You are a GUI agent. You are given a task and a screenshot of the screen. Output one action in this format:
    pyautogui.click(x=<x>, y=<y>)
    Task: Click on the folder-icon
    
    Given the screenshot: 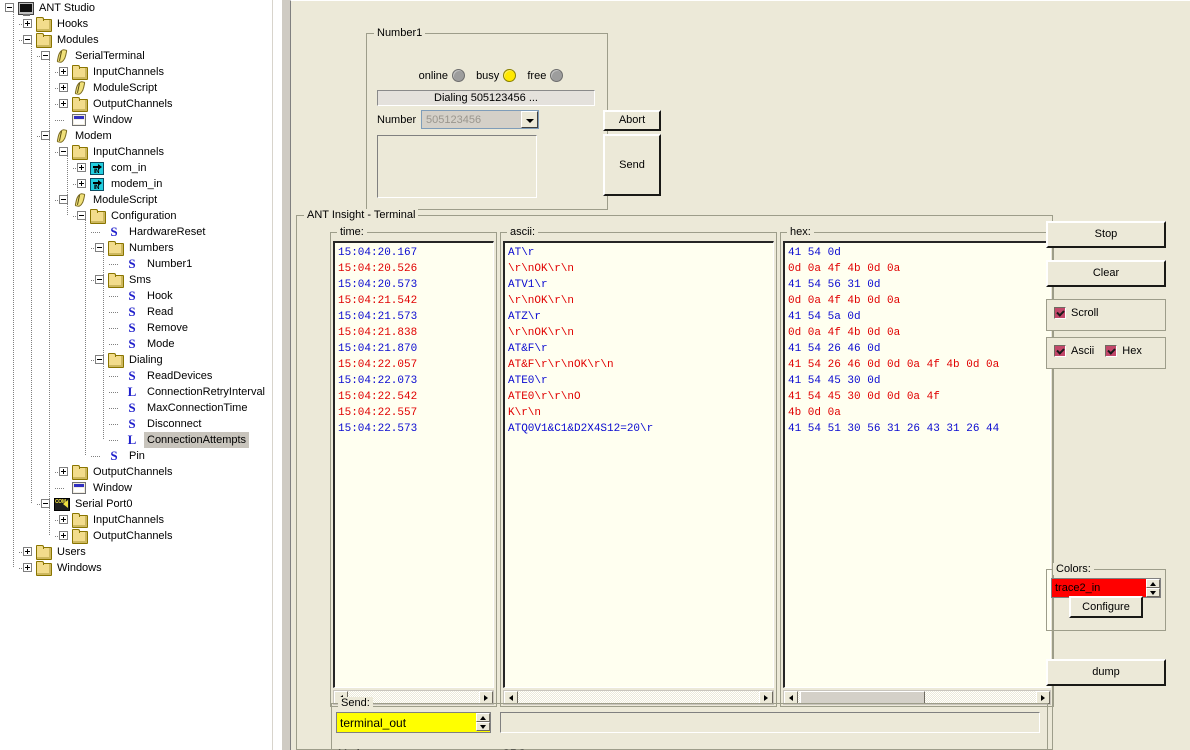 What is the action you would take?
    pyautogui.click(x=98, y=216)
    